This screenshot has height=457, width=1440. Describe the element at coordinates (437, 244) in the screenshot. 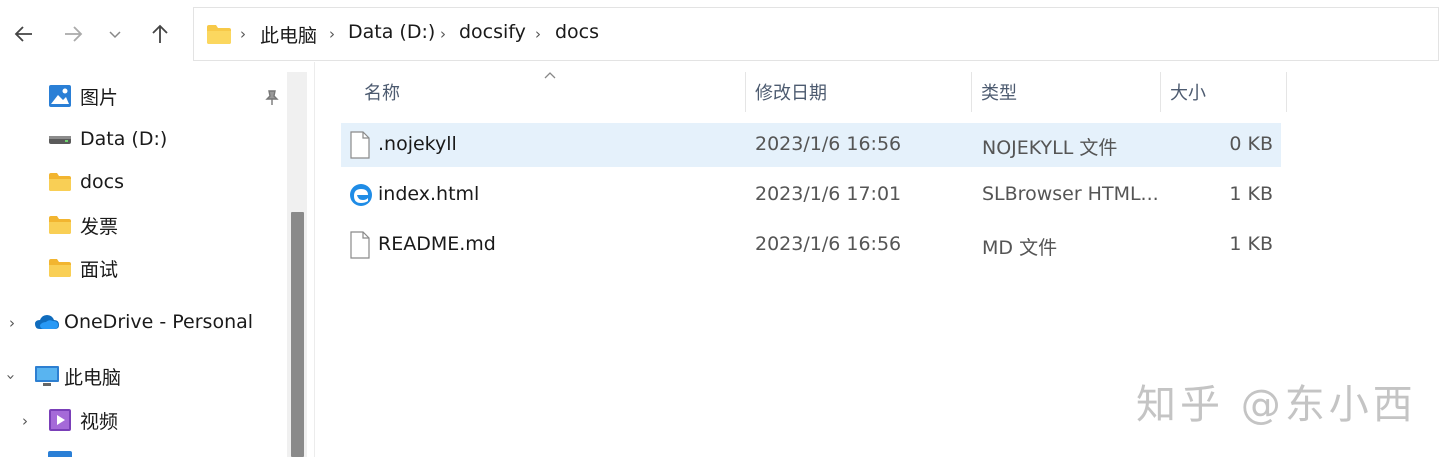

I see `file-name: README.md` at that location.